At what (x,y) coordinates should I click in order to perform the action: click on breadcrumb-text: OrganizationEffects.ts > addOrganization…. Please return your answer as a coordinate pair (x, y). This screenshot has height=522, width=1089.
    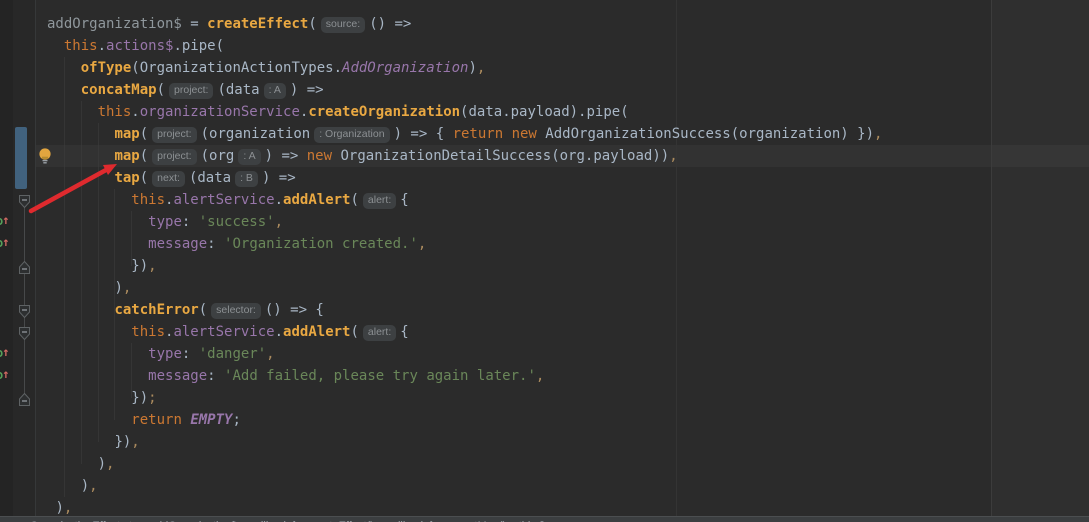
    Looking at the image, I should click on (544, 519).